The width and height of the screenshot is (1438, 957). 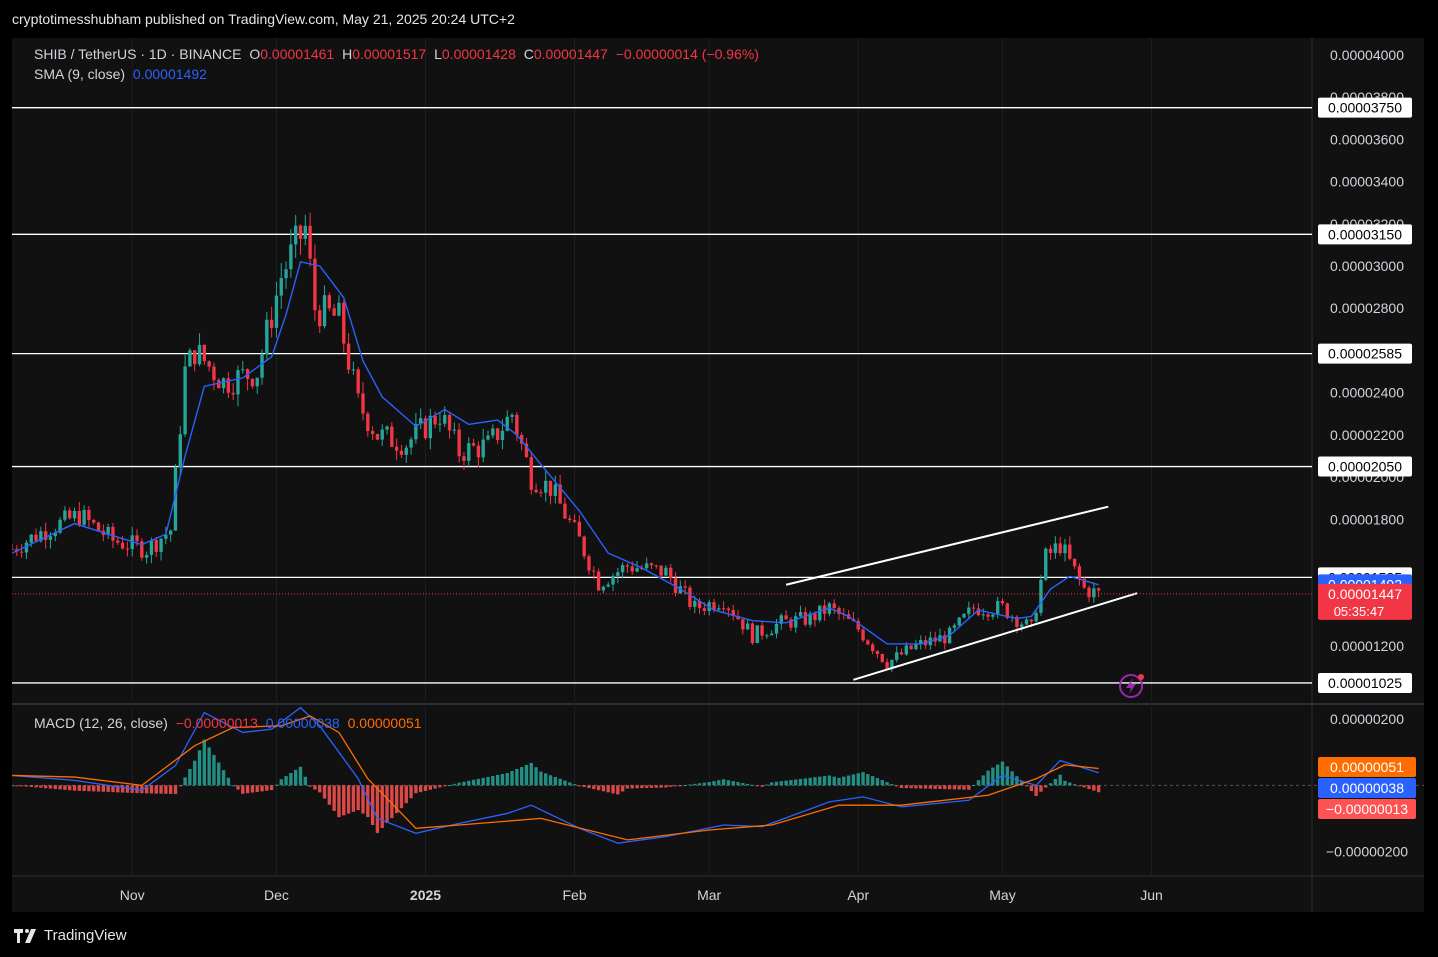 I want to click on countdown-label: 05:35:47, so click(x=1359, y=611).